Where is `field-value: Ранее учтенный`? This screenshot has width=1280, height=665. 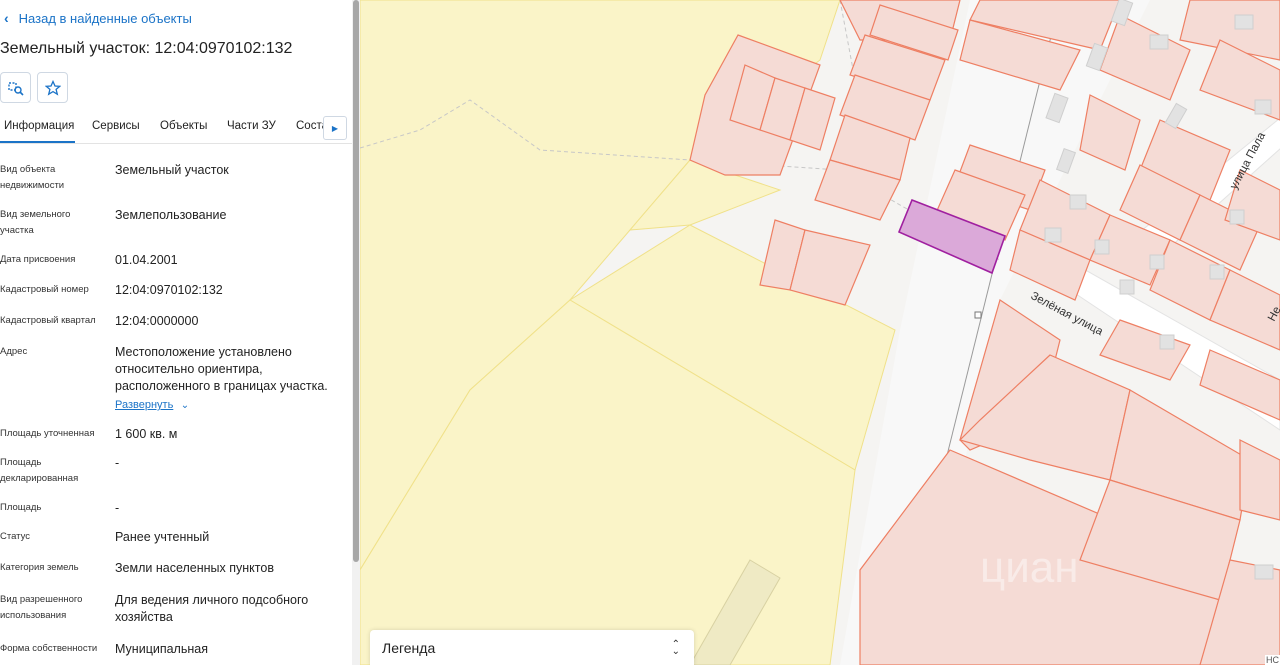 field-value: Ранее учтенный is located at coordinates (162, 537).